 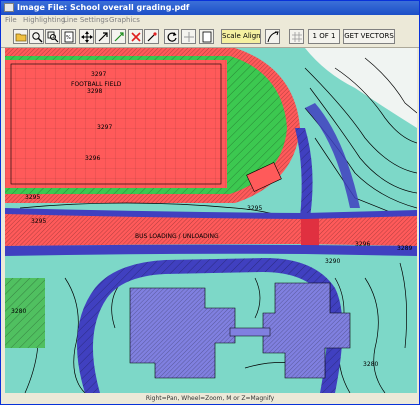 I want to click on zoom-window-icon, so click(x=53, y=37).